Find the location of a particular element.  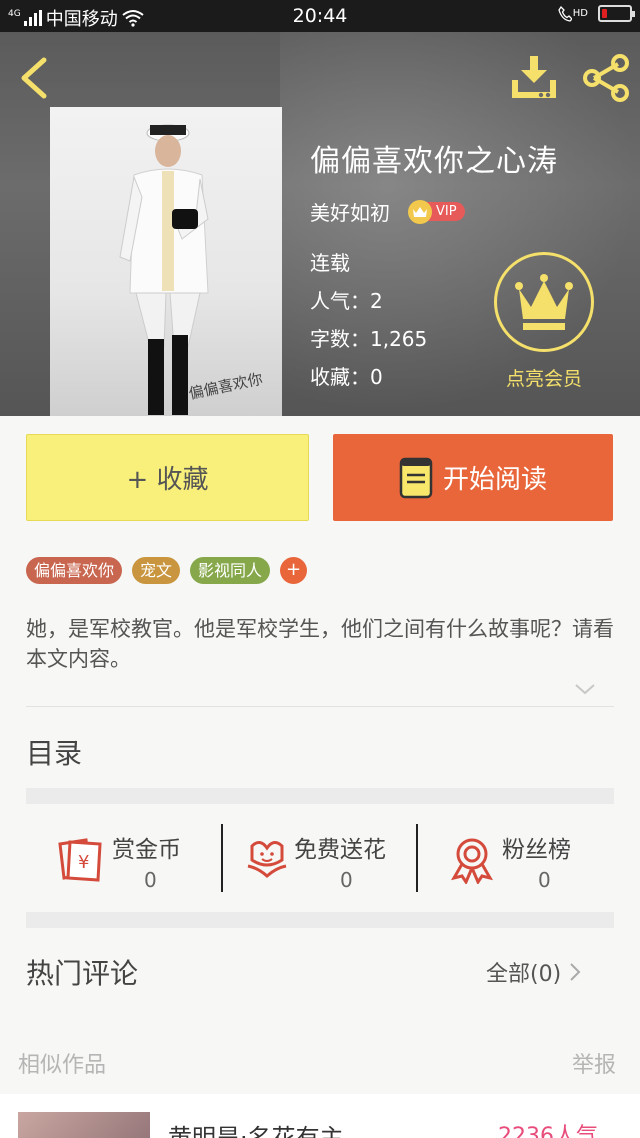

member-button: 点亮会员 is located at coordinates (546, 320).